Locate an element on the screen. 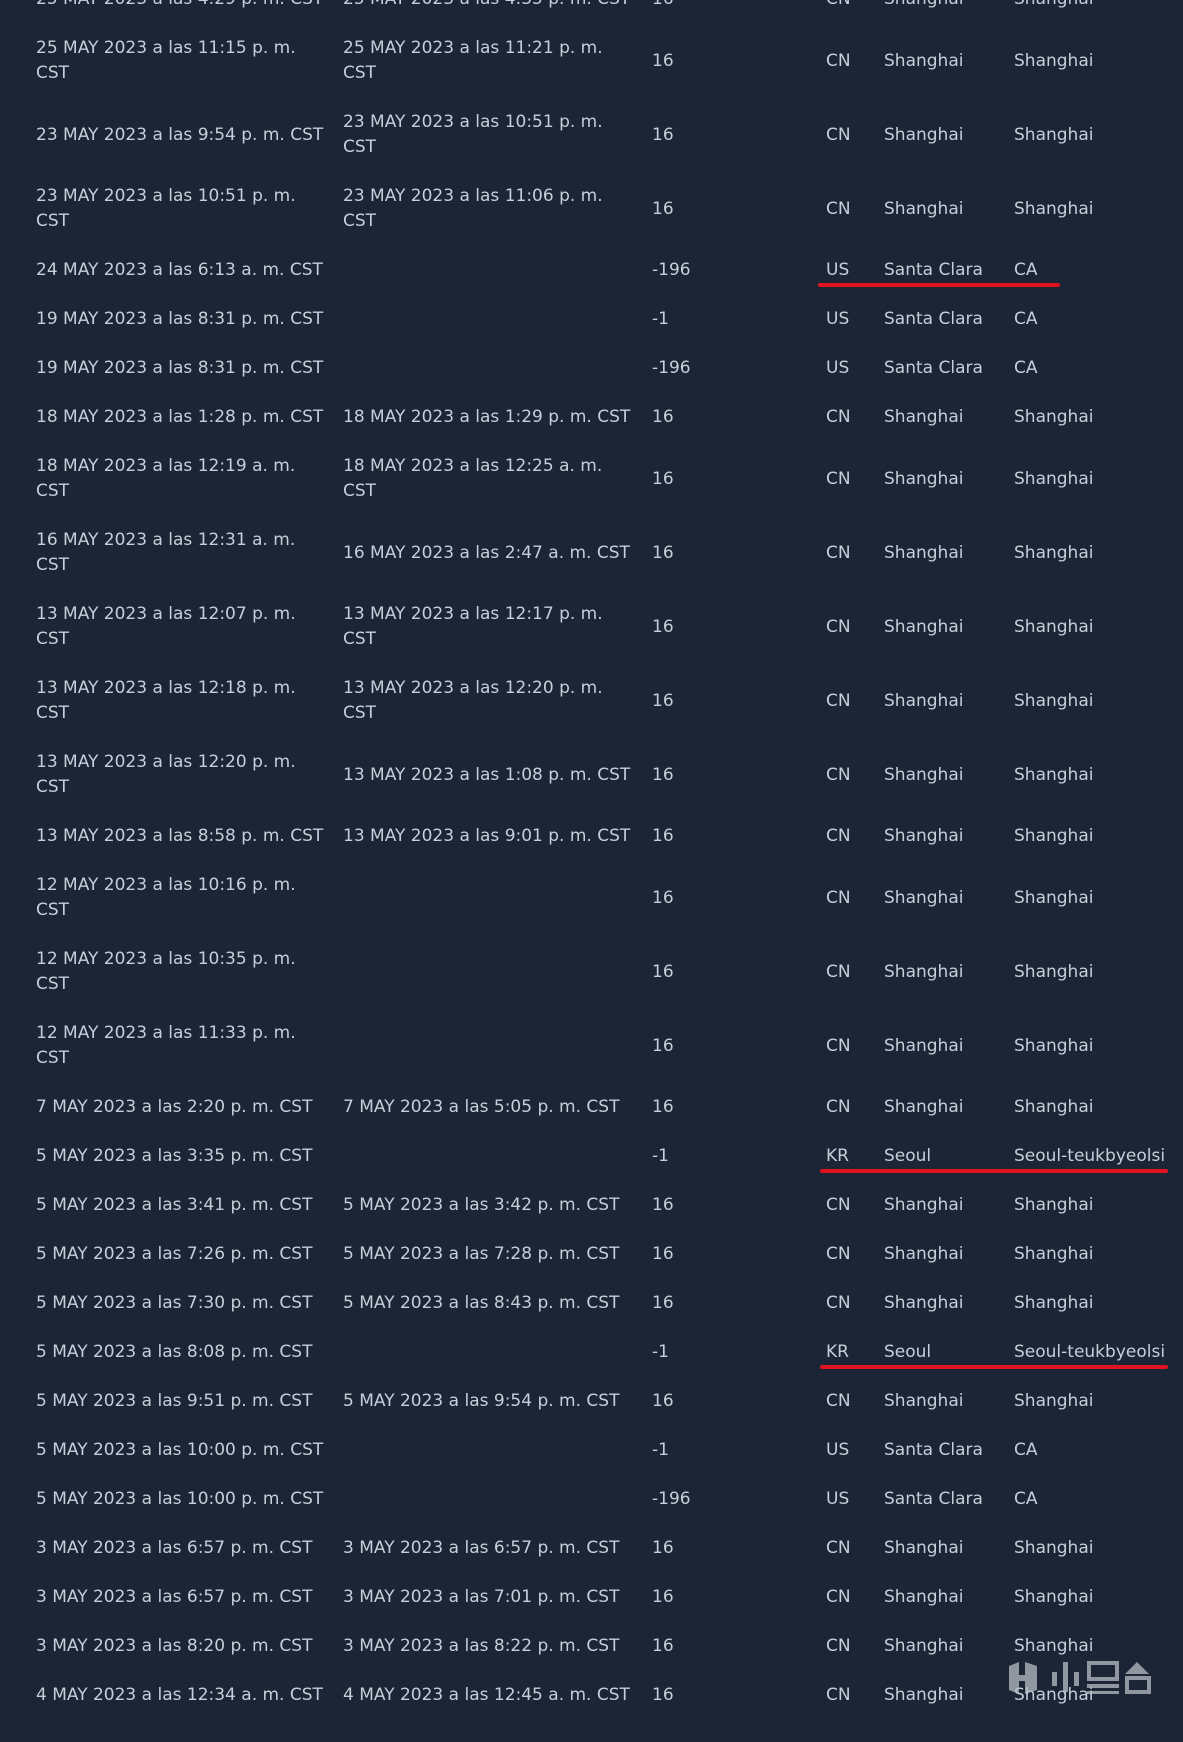 Image resolution: width=1183 pixels, height=1742 pixels. start-time-cell: 5 MAY 2023 a las 10:00 p. m. CST is located at coordinates (180, 1499).